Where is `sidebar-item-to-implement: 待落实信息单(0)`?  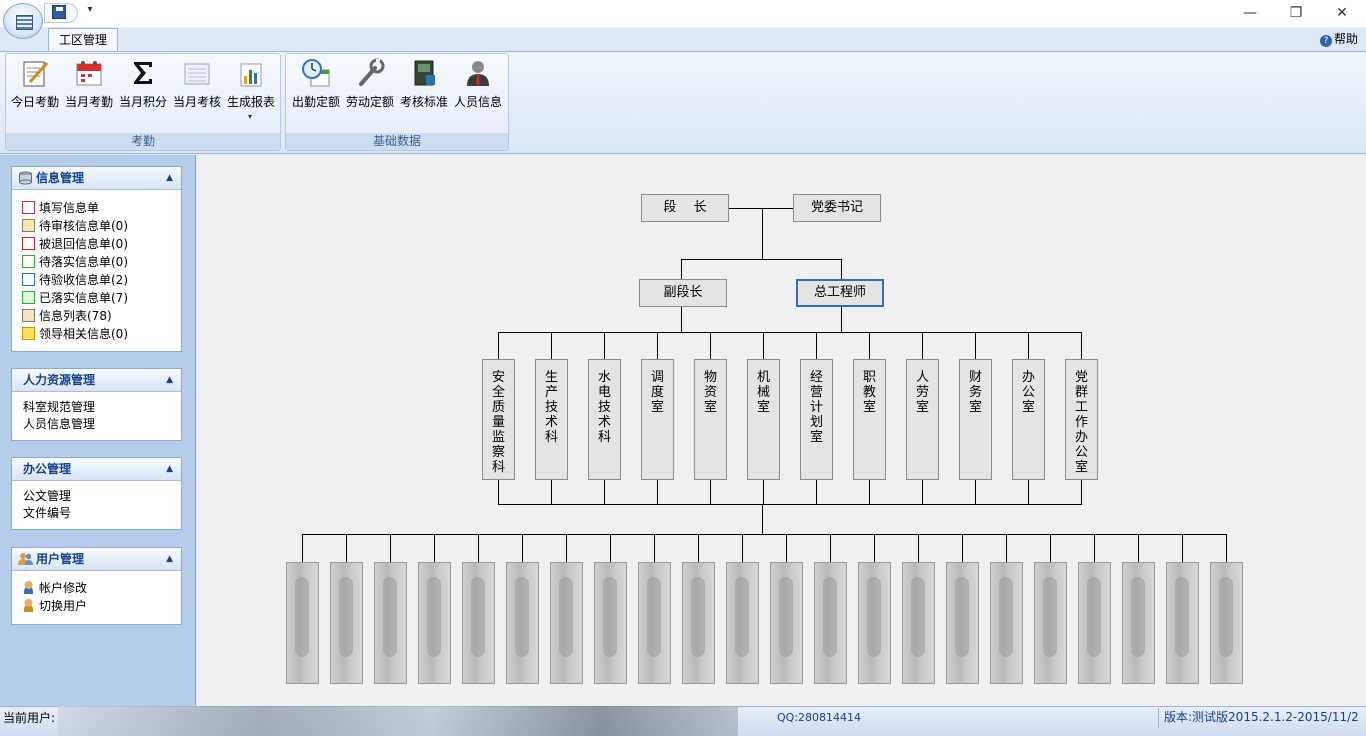 sidebar-item-to-implement: 待落实信息单(0) is located at coordinates (75, 262).